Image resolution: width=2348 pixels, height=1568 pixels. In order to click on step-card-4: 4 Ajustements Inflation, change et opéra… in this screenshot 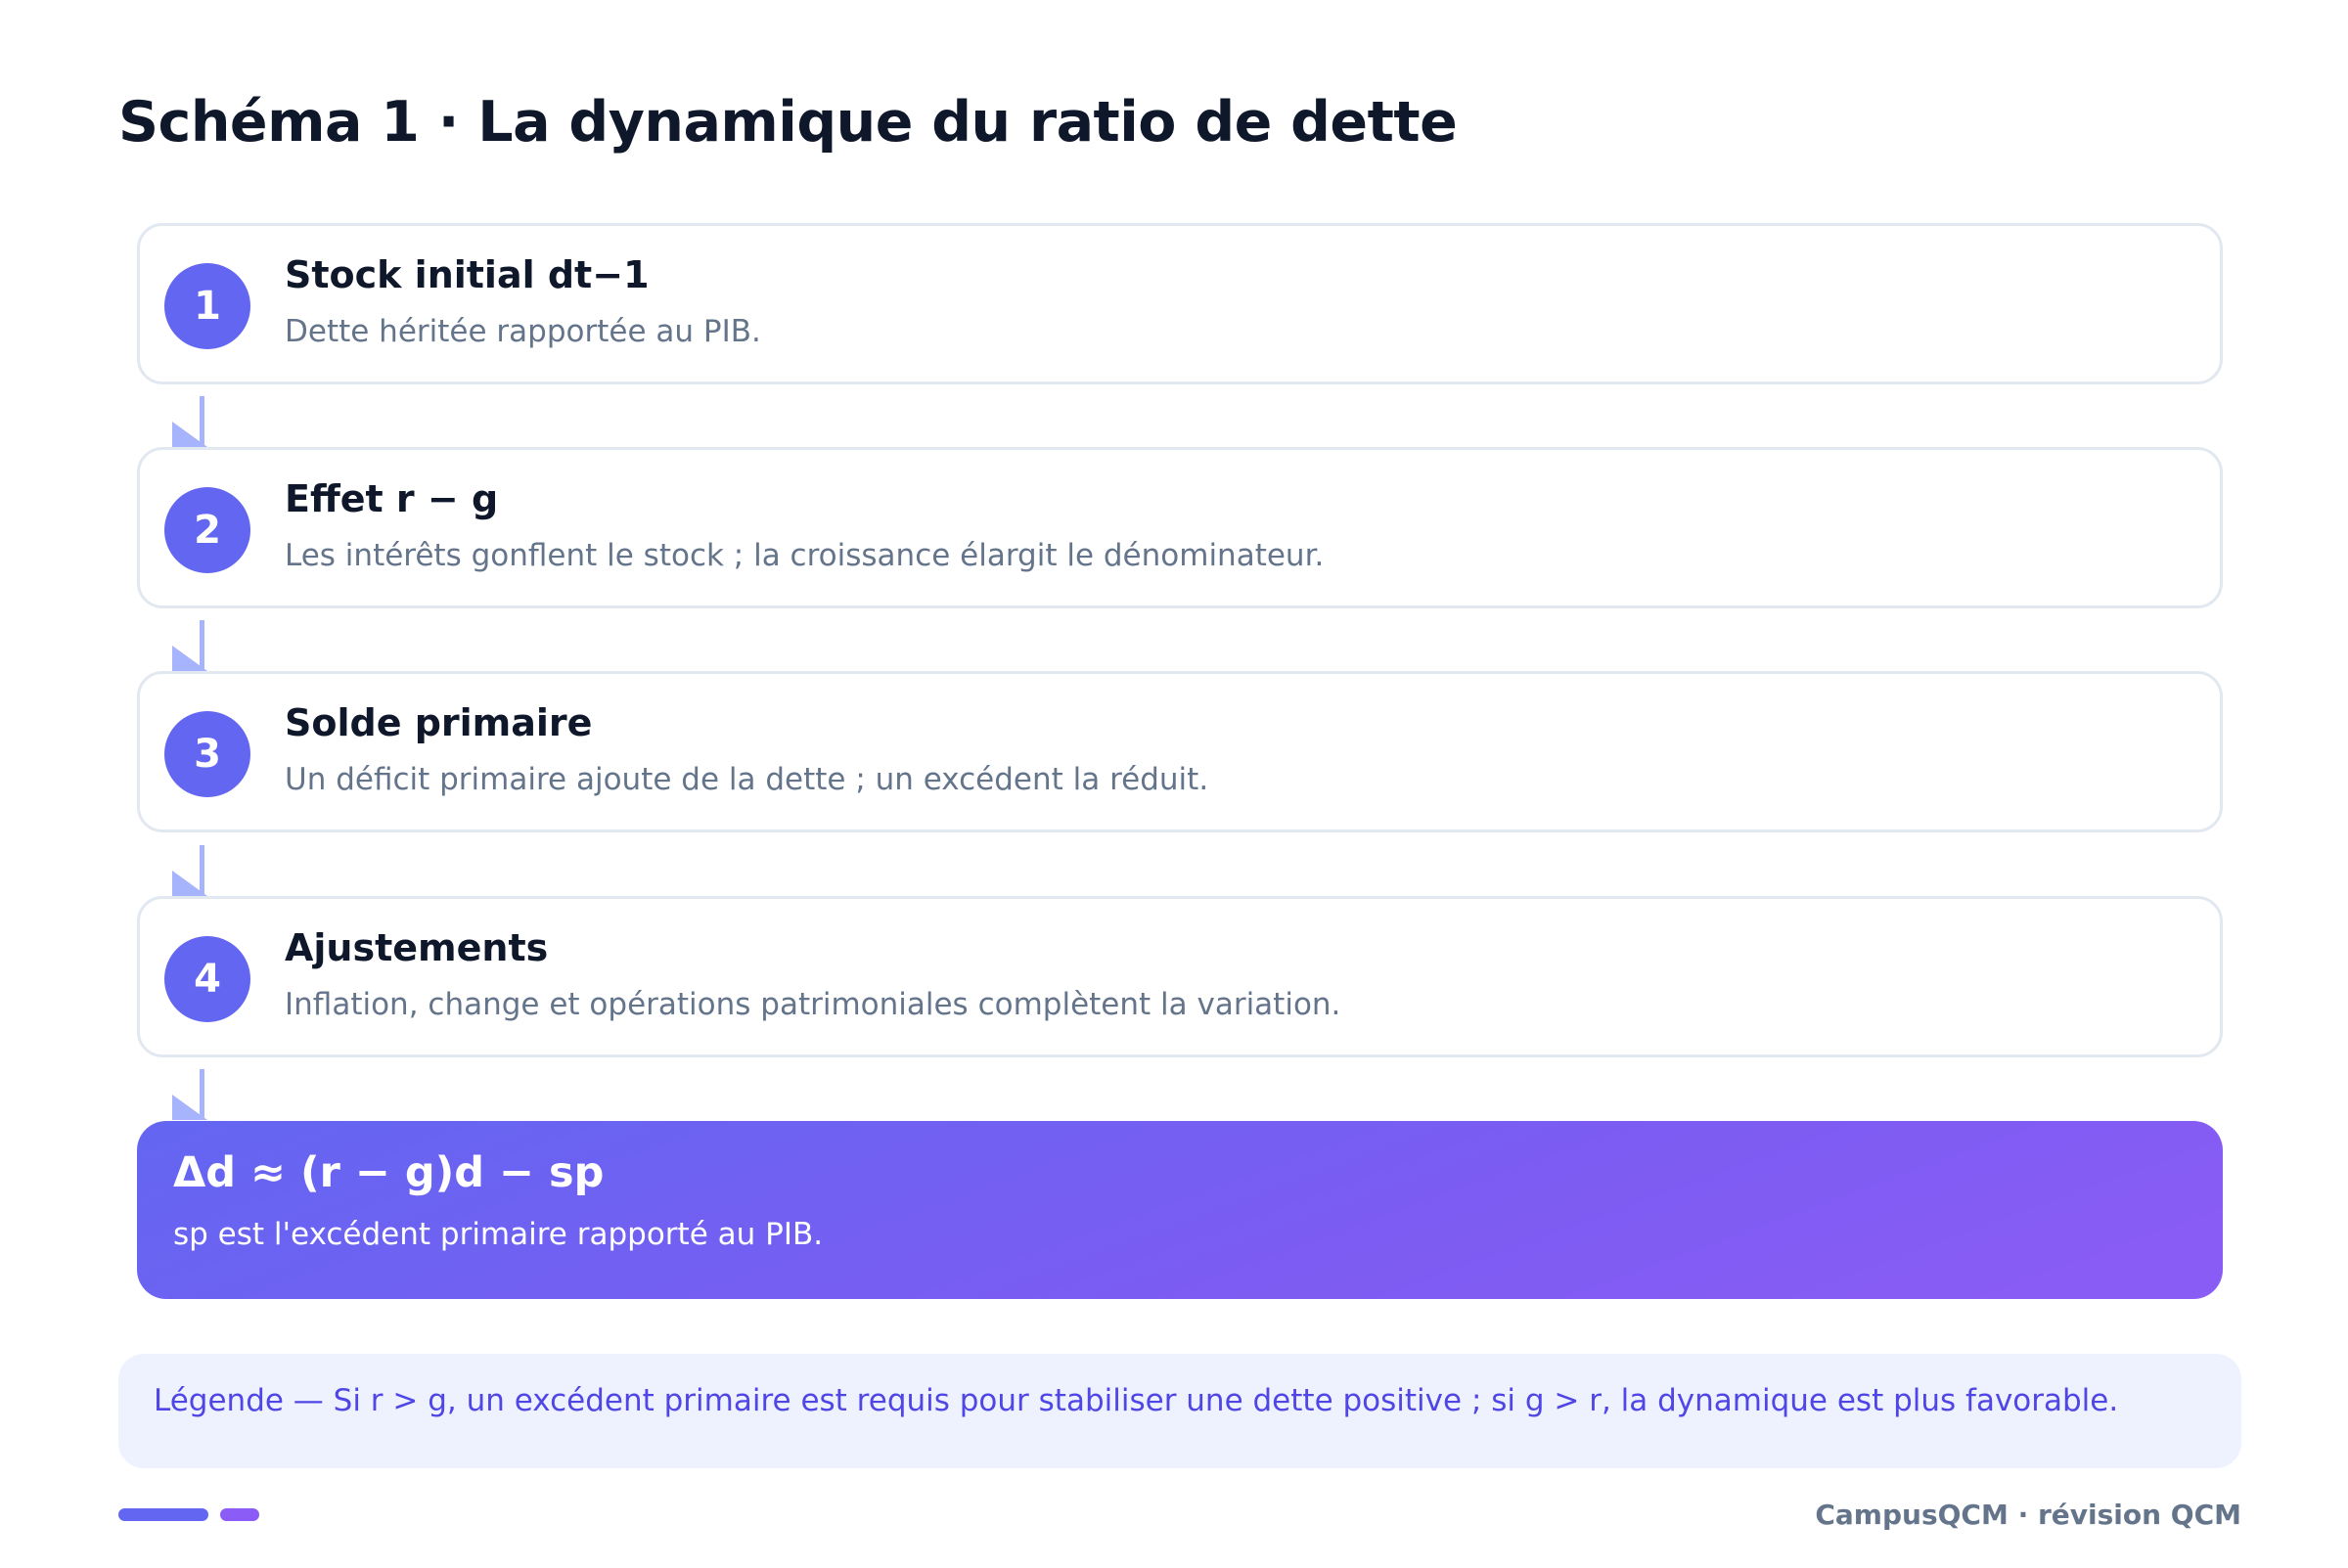, I will do `click(1180, 976)`.